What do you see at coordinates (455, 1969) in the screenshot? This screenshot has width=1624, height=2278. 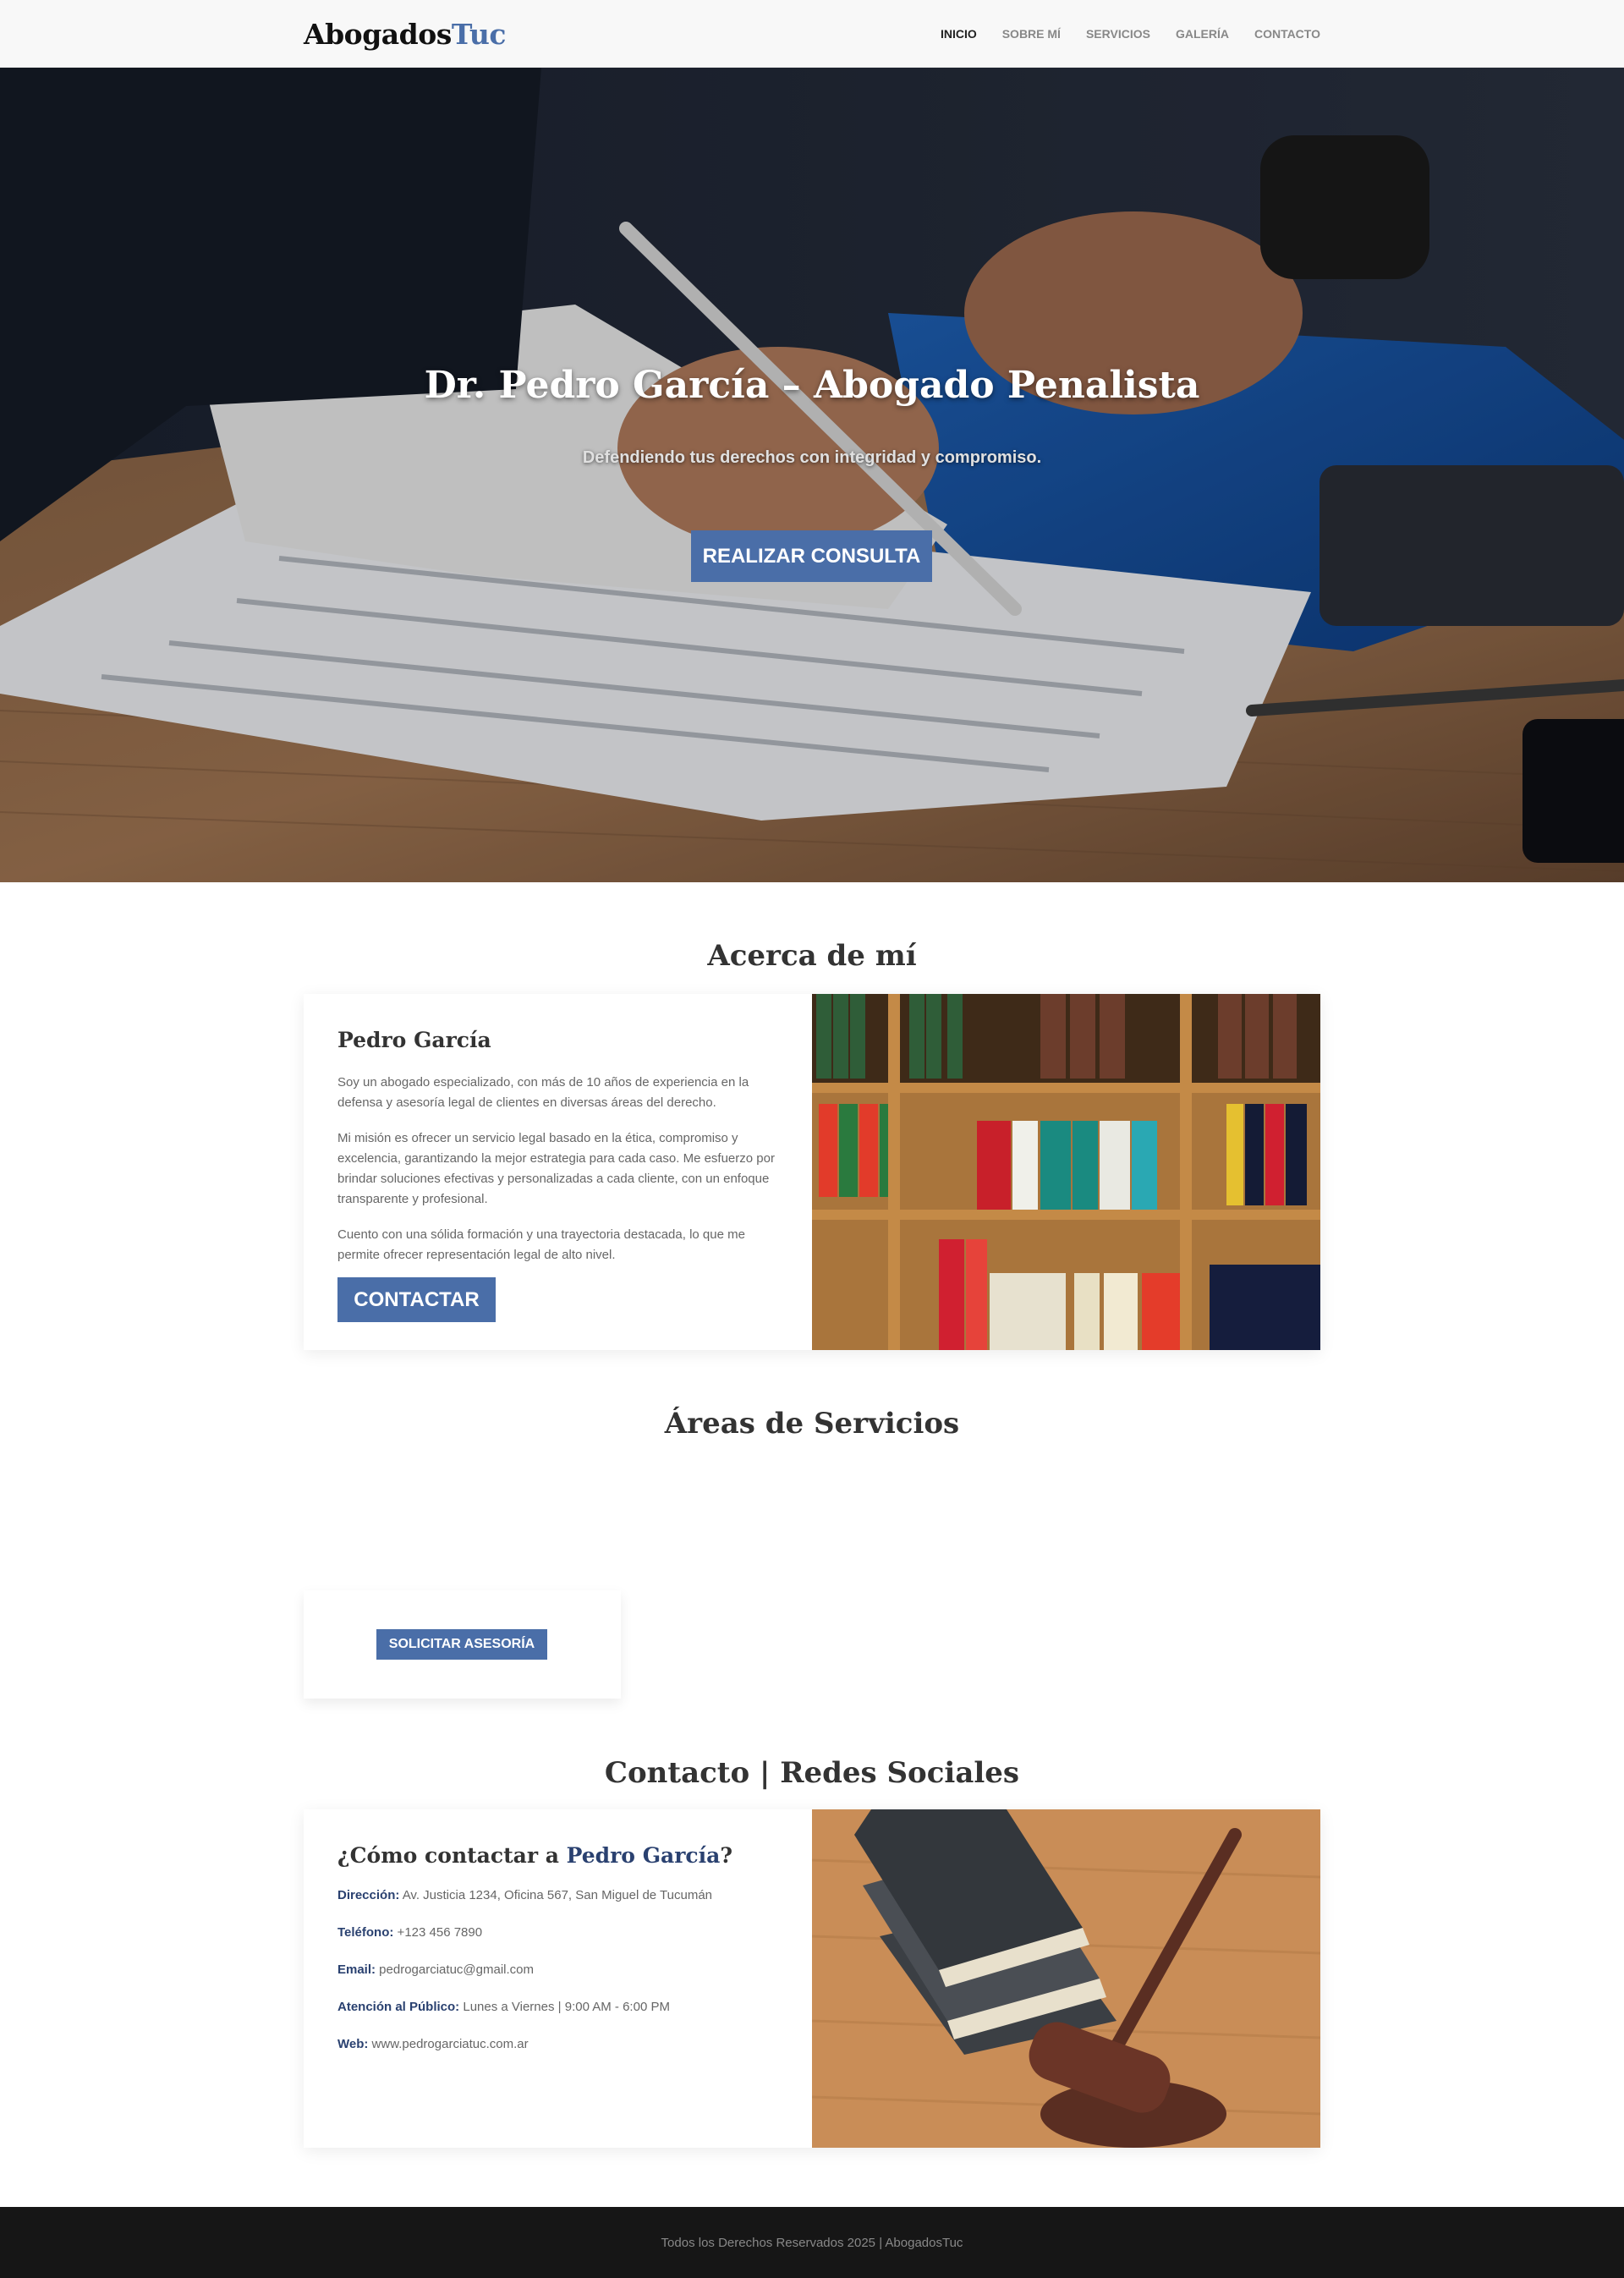 I see `contact-value: pedrogarciatuc@gmail.com` at bounding box center [455, 1969].